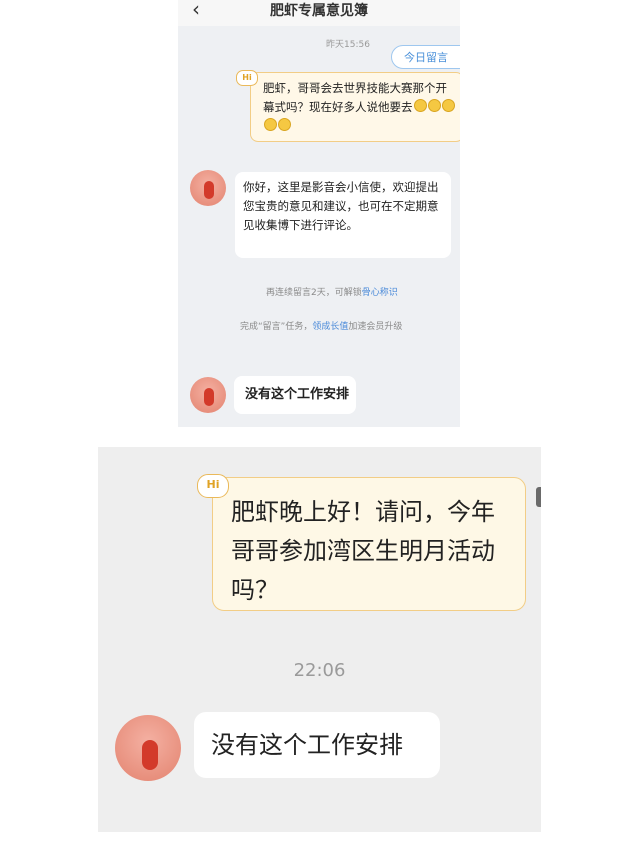 The width and height of the screenshot is (639, 841). I want to click on task-note: 完成“留言”任务，领成长值加速会员升级, so click(321, 325).